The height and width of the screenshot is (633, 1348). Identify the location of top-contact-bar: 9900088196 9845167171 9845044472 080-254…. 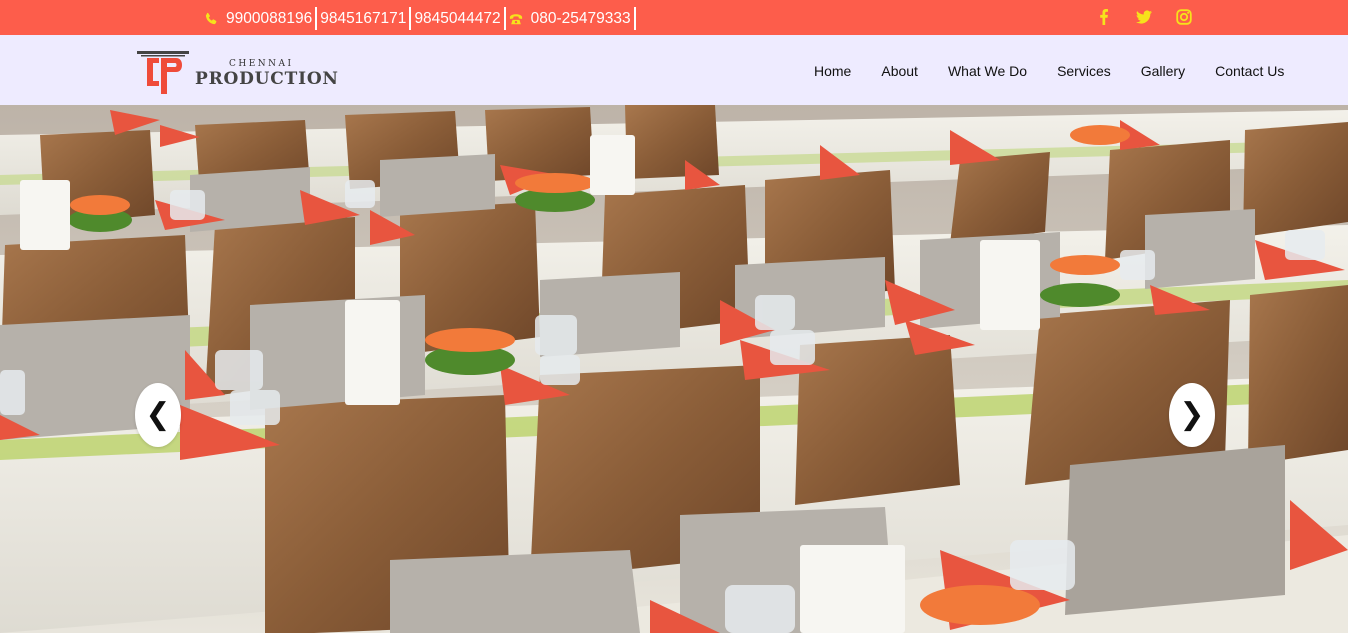
(674, 17).